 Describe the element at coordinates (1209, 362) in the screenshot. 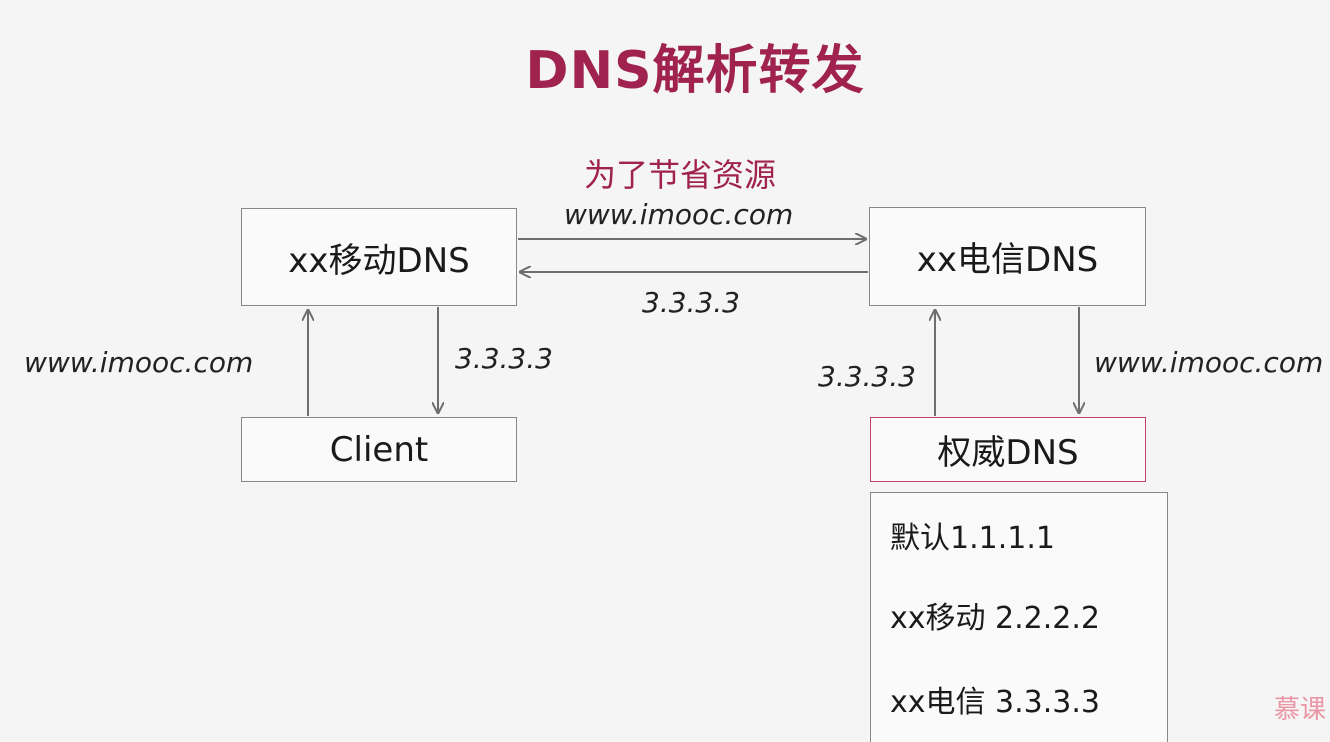

I see `edge-label-telecom-to-auth: www.imooc.com` at that location.